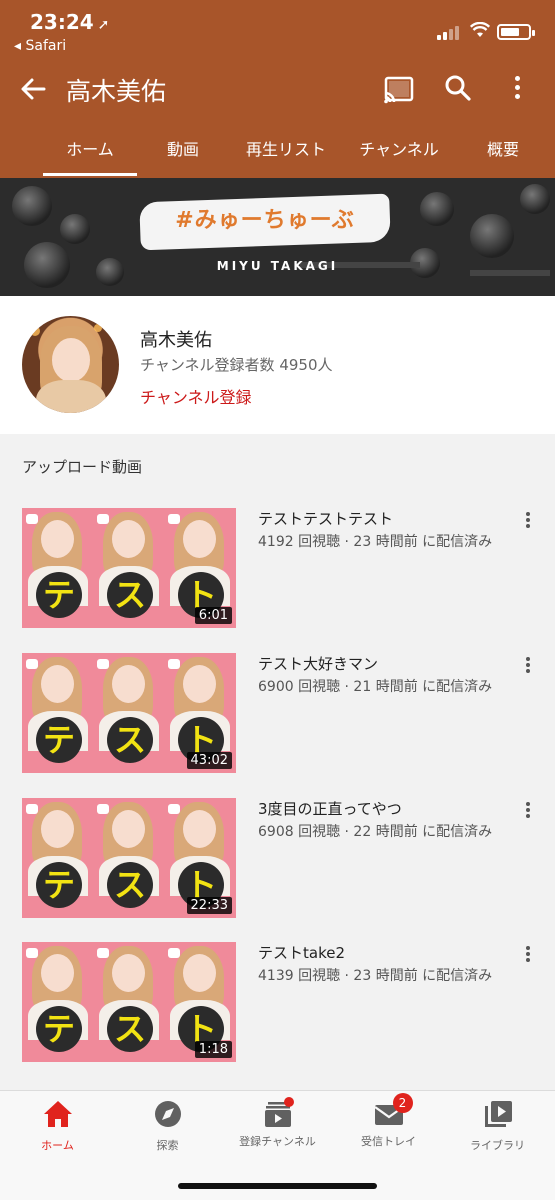  Describe the element at coordinates (288, 1102) in the screenshot. I see `new-content-dot` at that location.